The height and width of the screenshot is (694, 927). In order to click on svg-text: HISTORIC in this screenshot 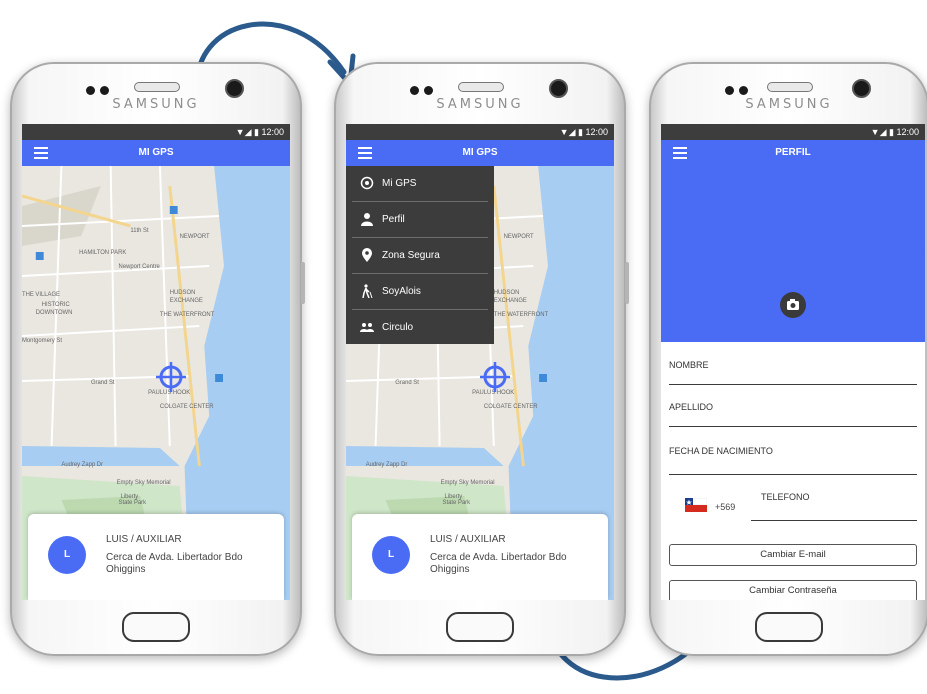, I will do `click(56, 305)`.